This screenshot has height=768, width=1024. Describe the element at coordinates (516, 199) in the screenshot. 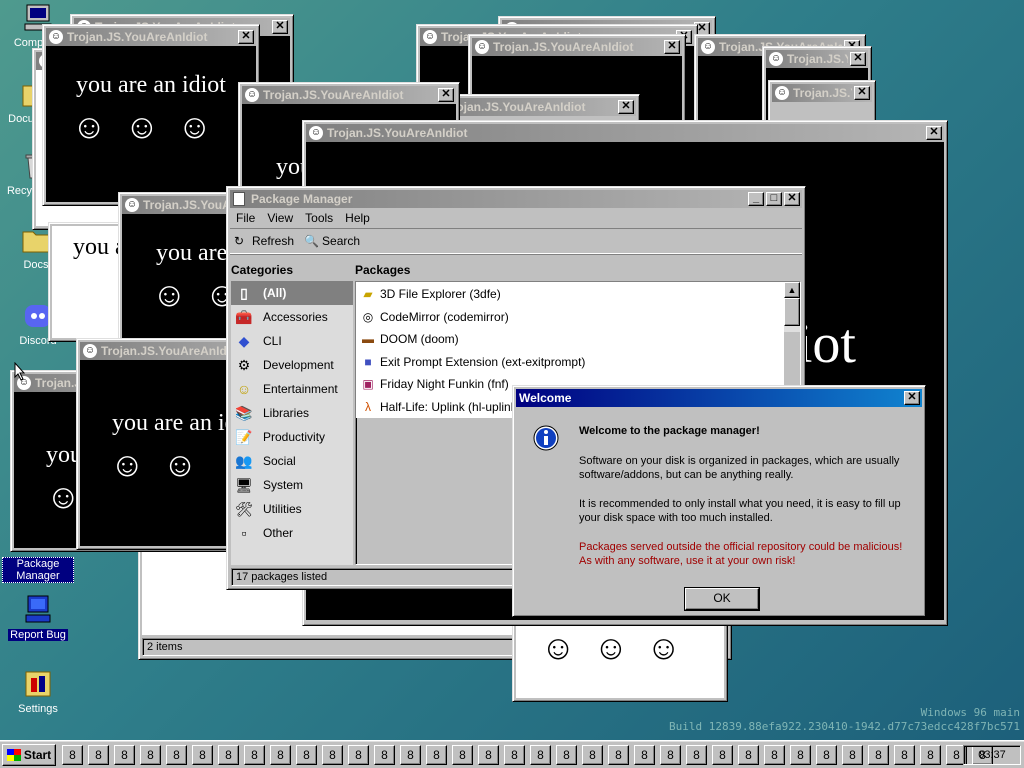

I see `title-bar: Package Manager _ □ ✕` at that location.